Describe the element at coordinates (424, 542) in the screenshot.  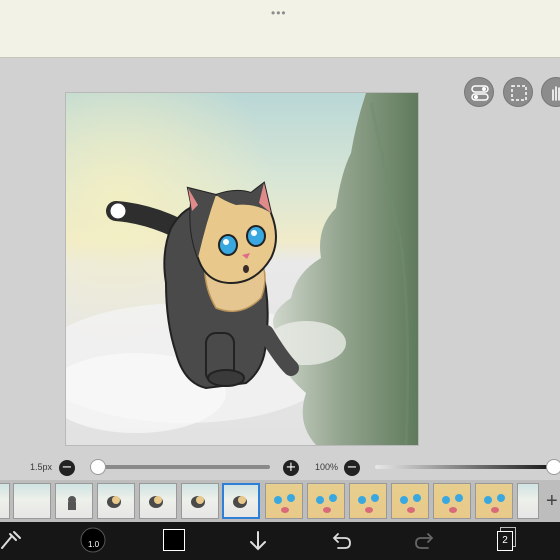
I see `redo-icon` at that location.